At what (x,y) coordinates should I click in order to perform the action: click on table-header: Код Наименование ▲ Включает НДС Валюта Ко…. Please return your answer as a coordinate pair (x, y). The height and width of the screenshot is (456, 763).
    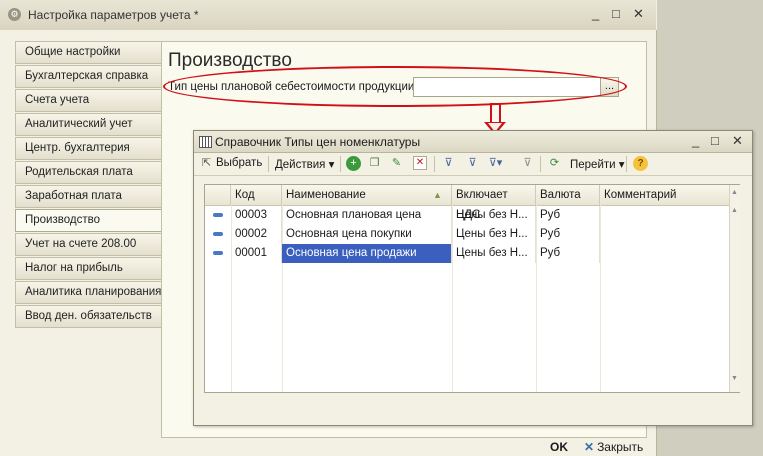
    Looking at the image, I should click on (472, 203).